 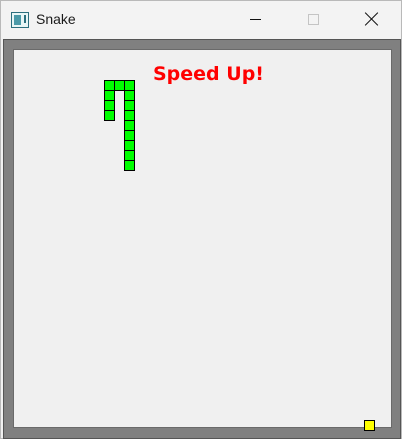 I want to click on title-bar: Snake, so click(x=201, y=20).